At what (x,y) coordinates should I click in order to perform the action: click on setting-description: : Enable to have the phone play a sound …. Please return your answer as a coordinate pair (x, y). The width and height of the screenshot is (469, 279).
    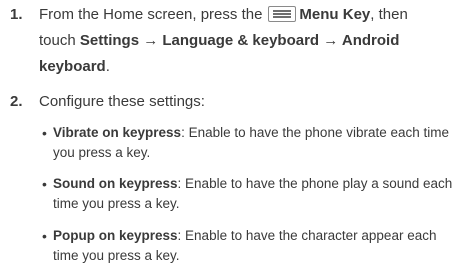
    Looking at the image, I should click on (315, 183).